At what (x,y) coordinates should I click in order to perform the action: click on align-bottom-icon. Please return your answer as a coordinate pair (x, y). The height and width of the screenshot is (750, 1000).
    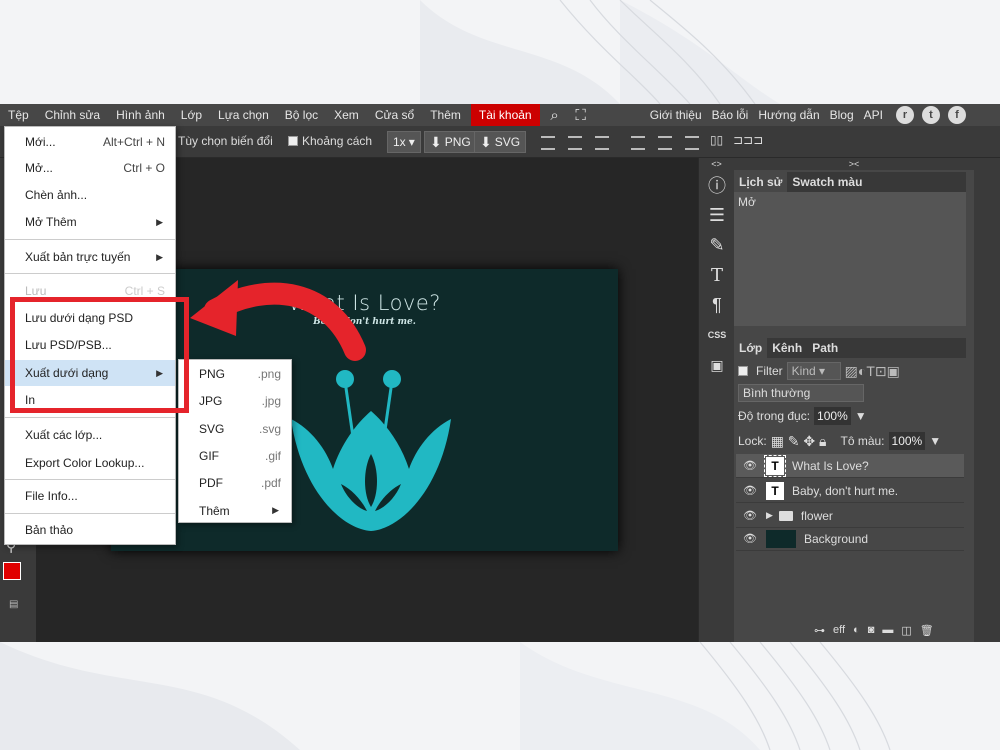
    Looking at the image, I should click on (602, 143).